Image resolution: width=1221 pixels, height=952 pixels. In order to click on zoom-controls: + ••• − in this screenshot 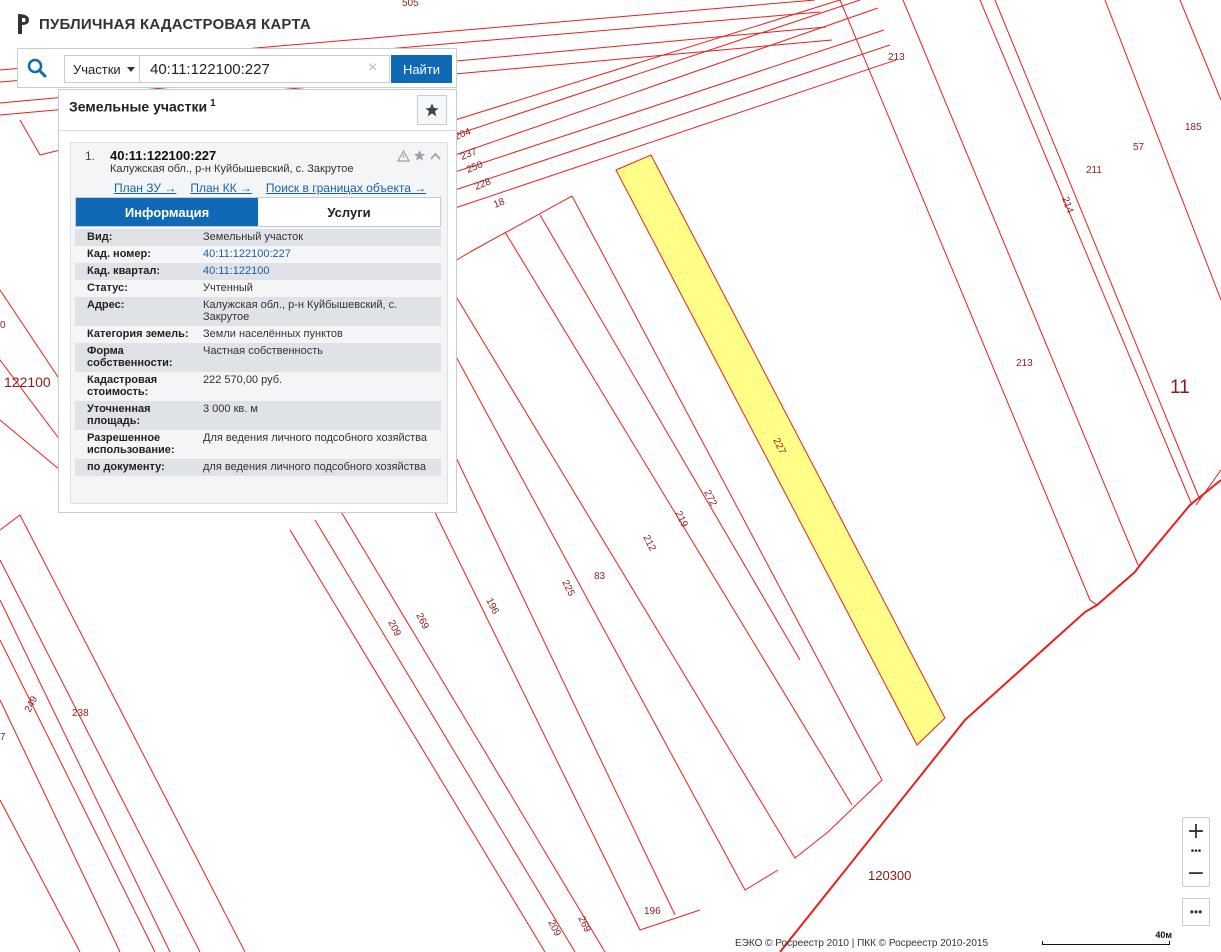, I will do `click(1196, 852)`.